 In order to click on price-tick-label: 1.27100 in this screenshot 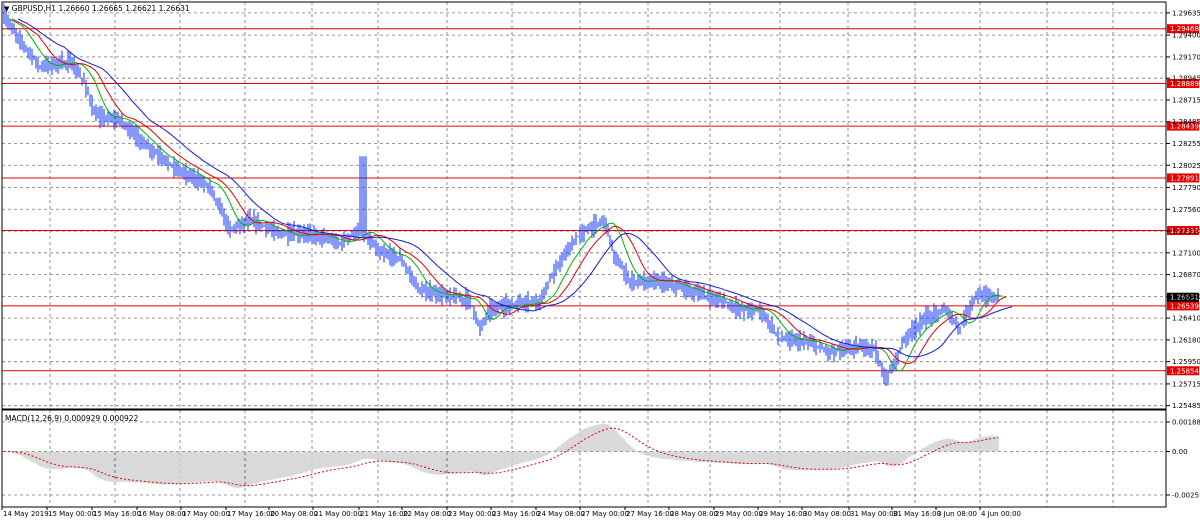, I will do `click(1186, 253)`.